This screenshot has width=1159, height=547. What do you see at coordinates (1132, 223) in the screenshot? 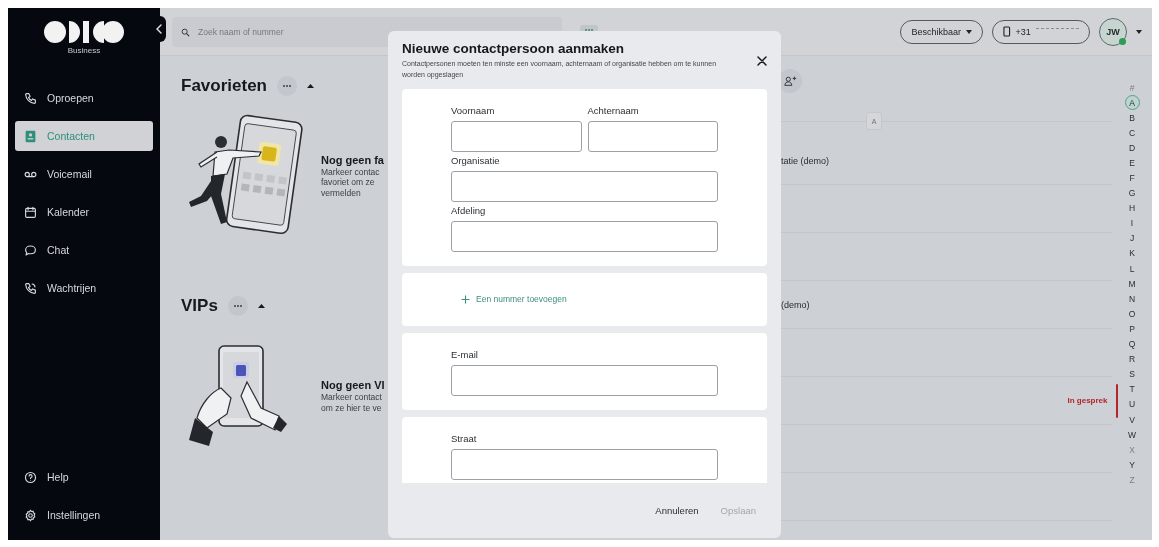
I see `index-letter: I` at bounding box center [1132, 223].